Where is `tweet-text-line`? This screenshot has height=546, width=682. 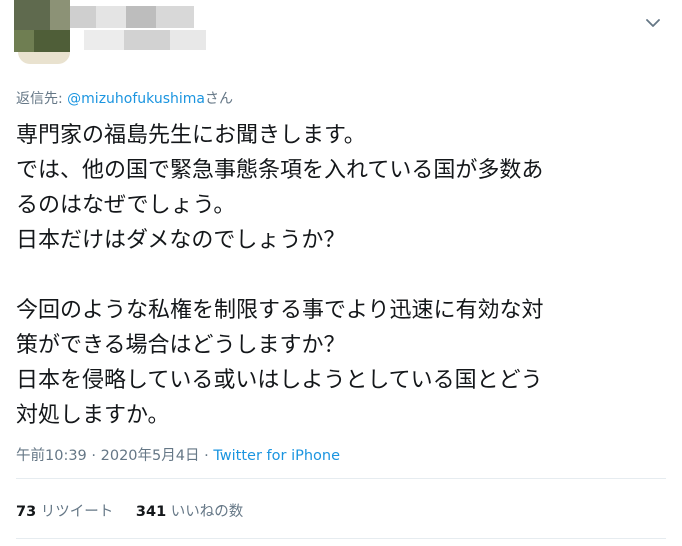 tweet-text-line is located at coordinates (344, 275).